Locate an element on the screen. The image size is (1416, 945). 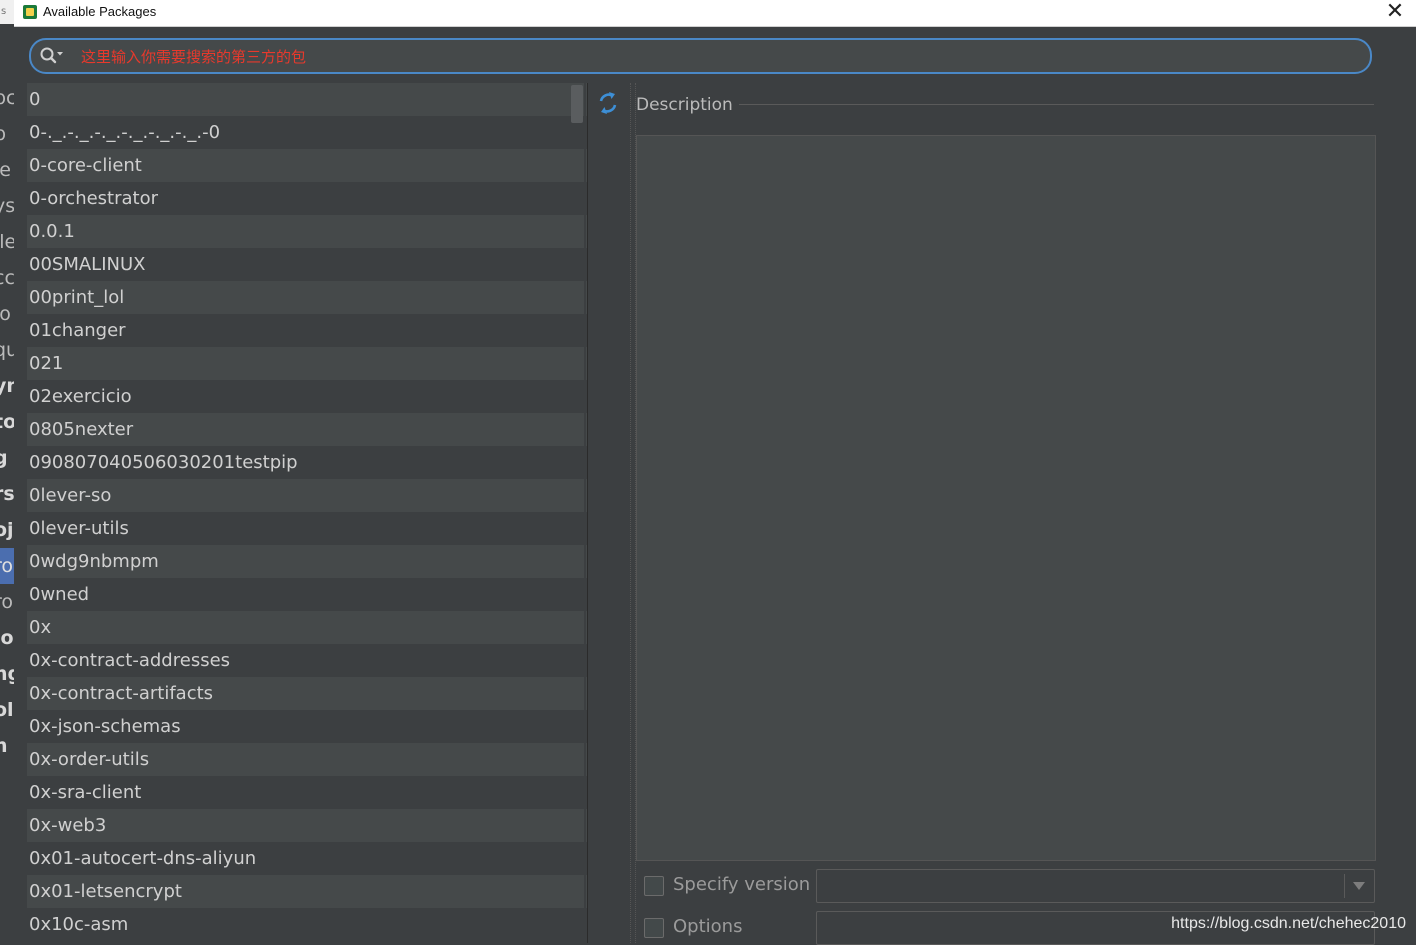
package-list-item: 01changer is located at coordinates (313, 330).